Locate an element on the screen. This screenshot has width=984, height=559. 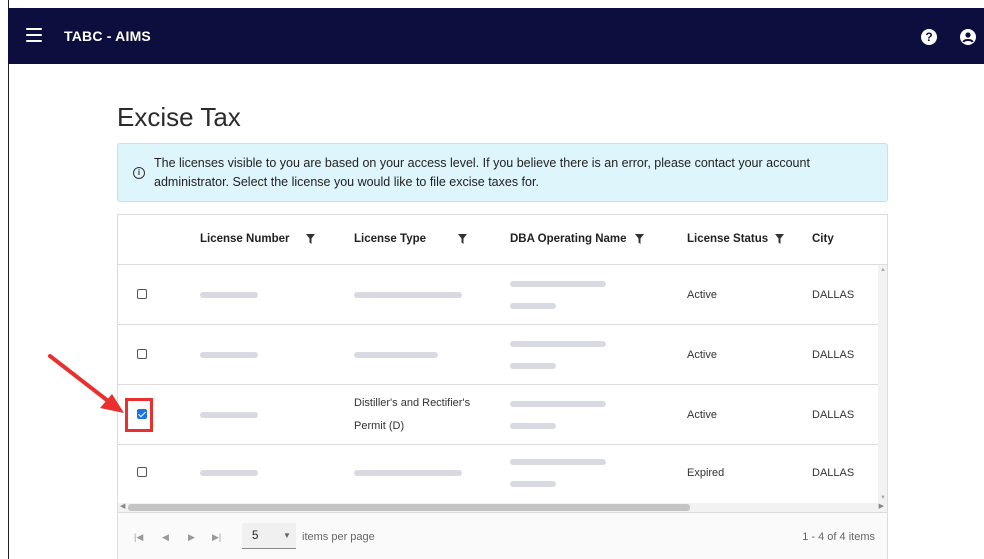
license-status: Expired is located at coordinates (706, 473).